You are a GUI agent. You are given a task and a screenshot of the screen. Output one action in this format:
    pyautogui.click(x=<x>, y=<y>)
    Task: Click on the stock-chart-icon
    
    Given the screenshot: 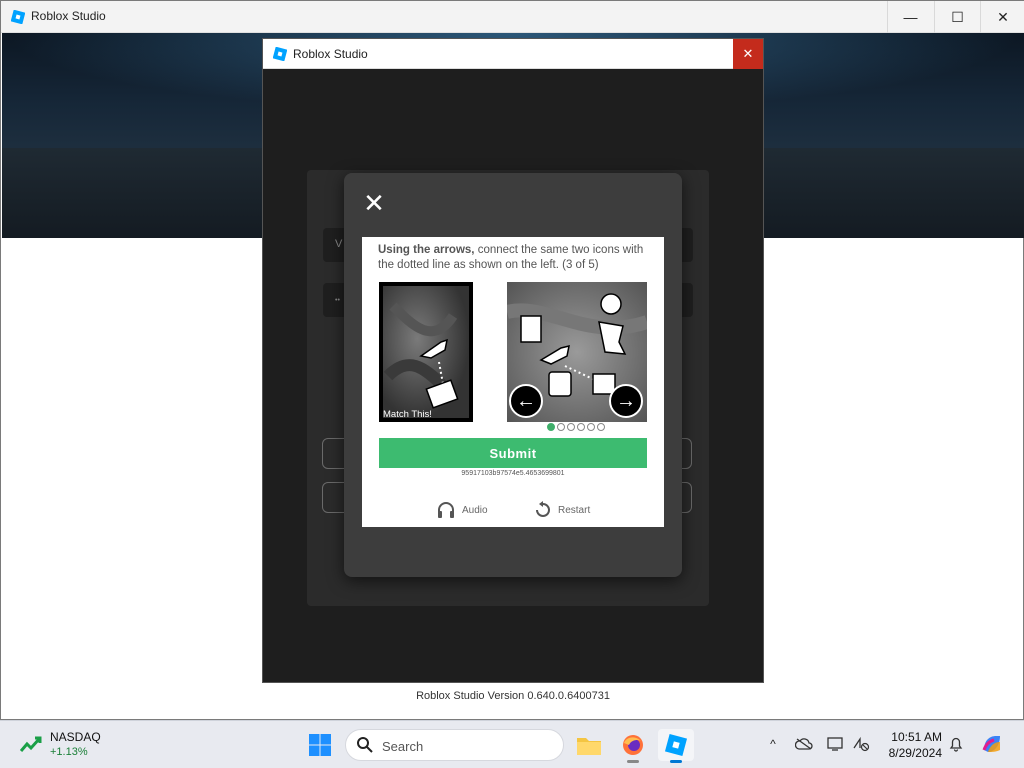 What is the action you would take?
    pyautogui.click(x=31, y=744)
    